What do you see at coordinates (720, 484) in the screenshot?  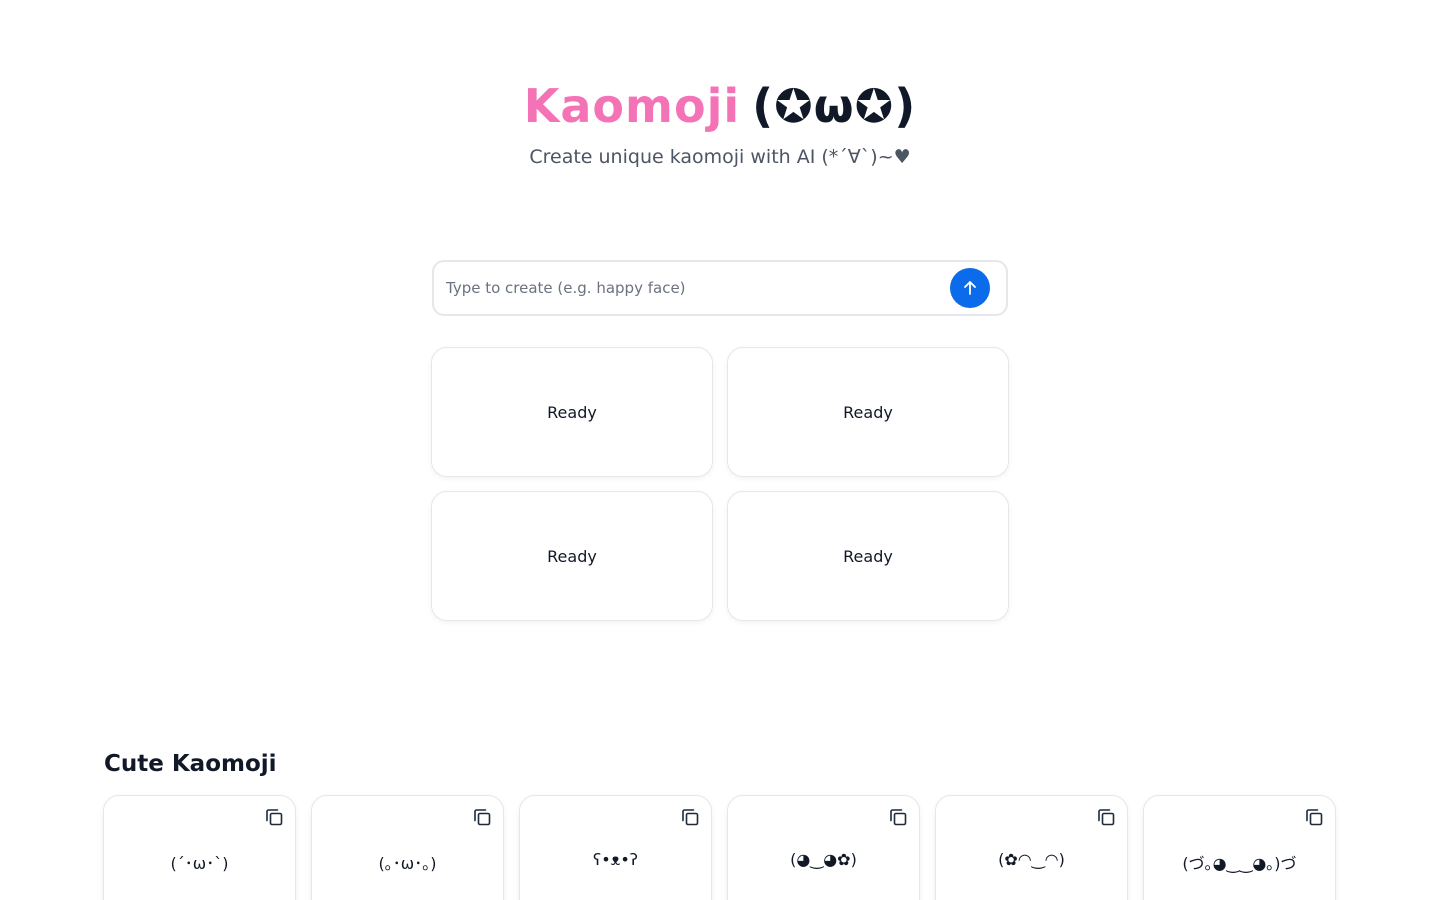 I see `result-grid: Ready Ready Ready Ready` at bounding box center [720, 484].